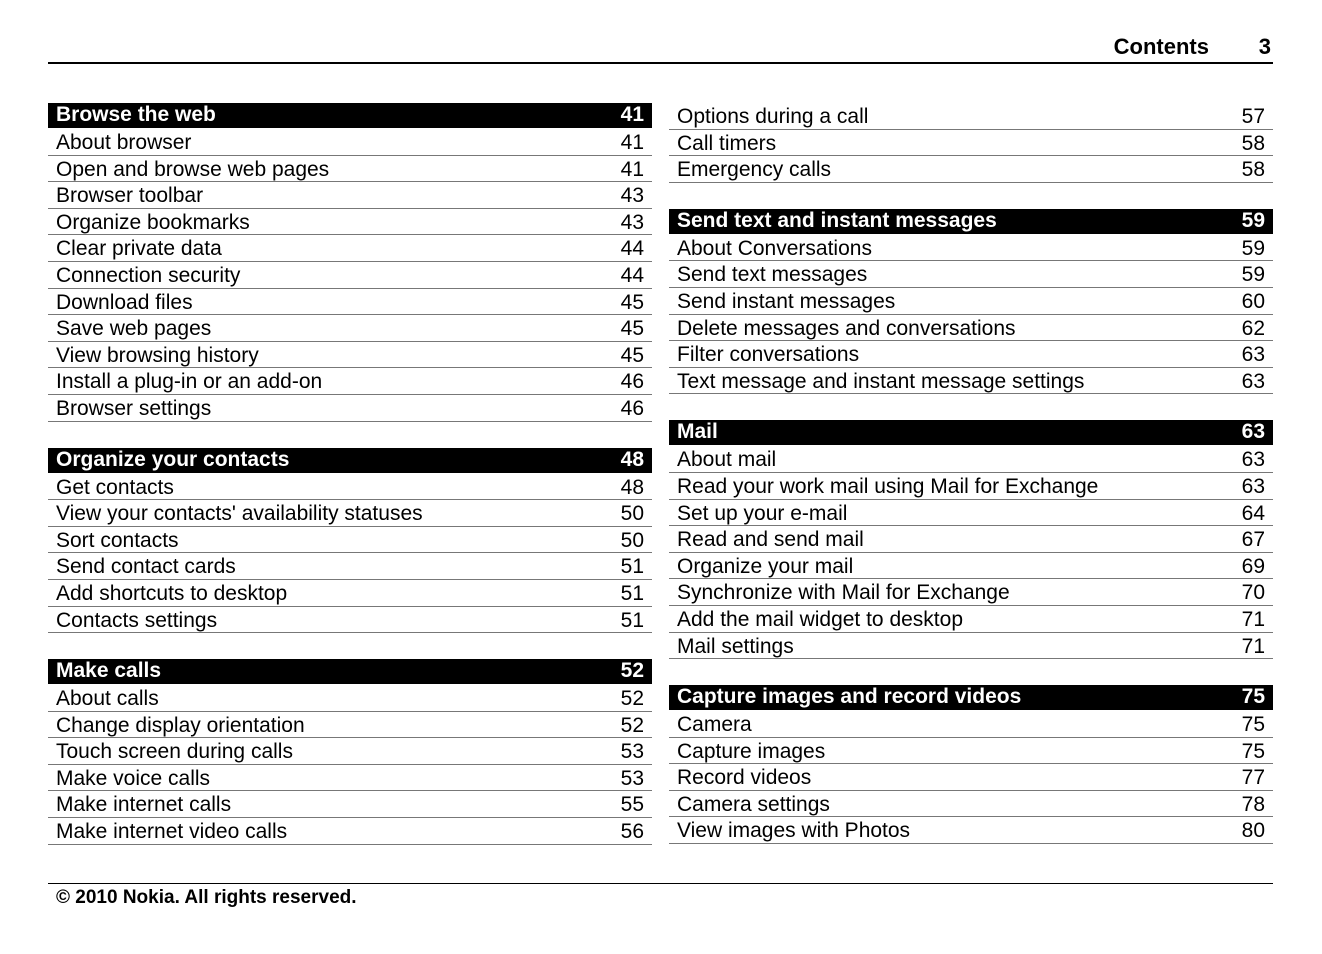 This screenshot has height=954, width=1322. What do you see at coordinates (762, 513) in the screenshot?
I see `toc-entry-label: Set up your e-mail` at bounding box center [762, 513].